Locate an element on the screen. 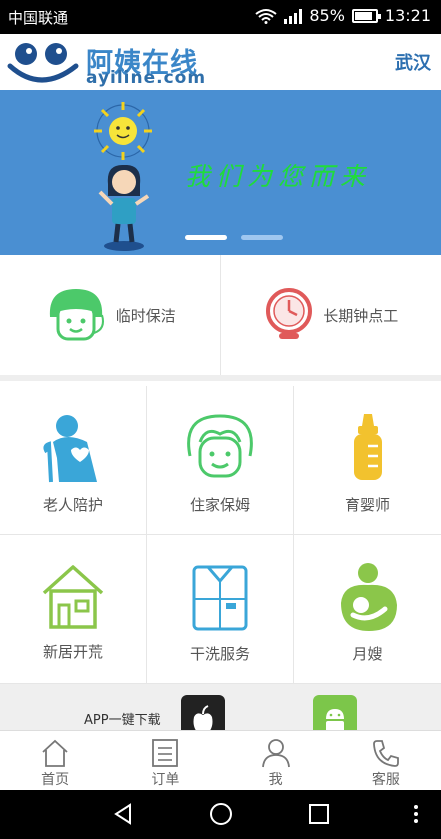 Image resolution: width=441 pixels, height=839 pixels. app-header: 阿姨在线 ayiline.com 武汉 is located at coordinates (220, 62).